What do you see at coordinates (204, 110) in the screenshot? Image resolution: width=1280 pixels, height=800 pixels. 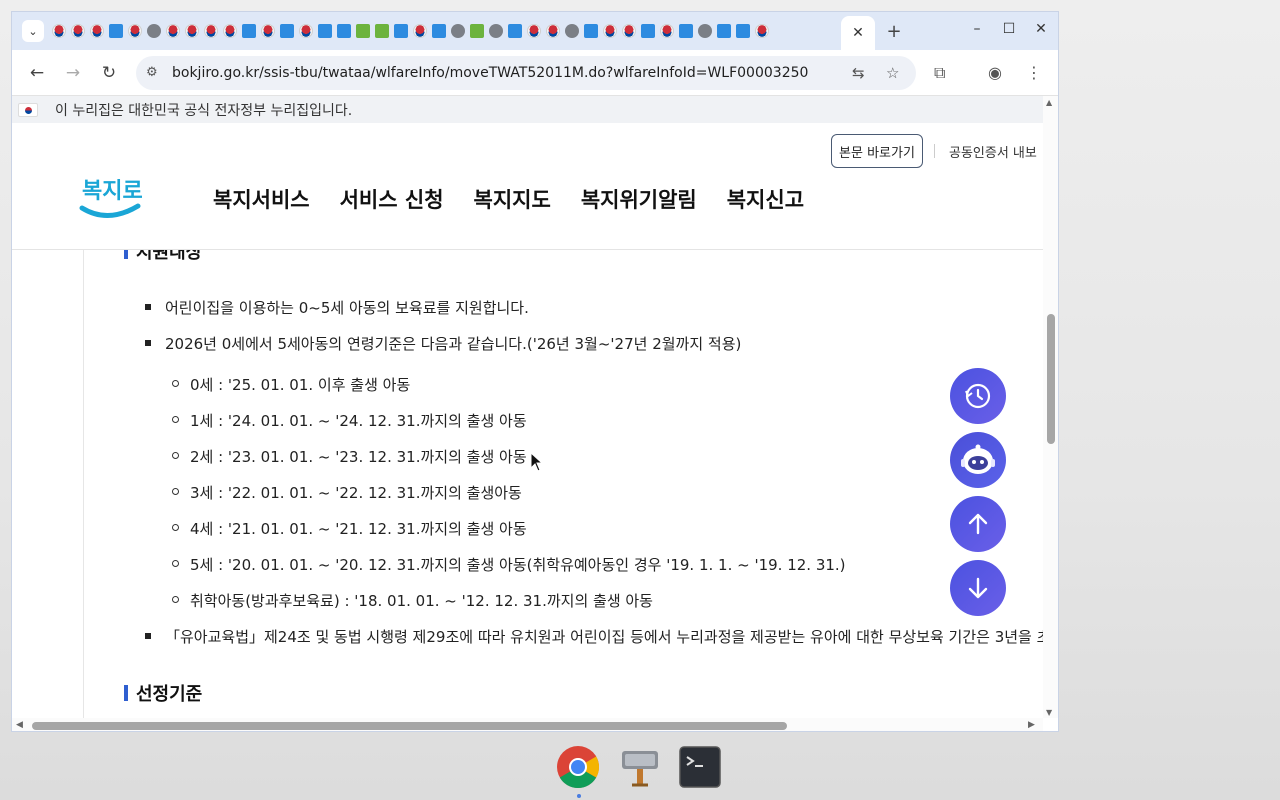 I see `gov-banner-text: 이 누리집은 대한민국 공식 전자정부 누리집입니다.` at bounding box center [204, 110].